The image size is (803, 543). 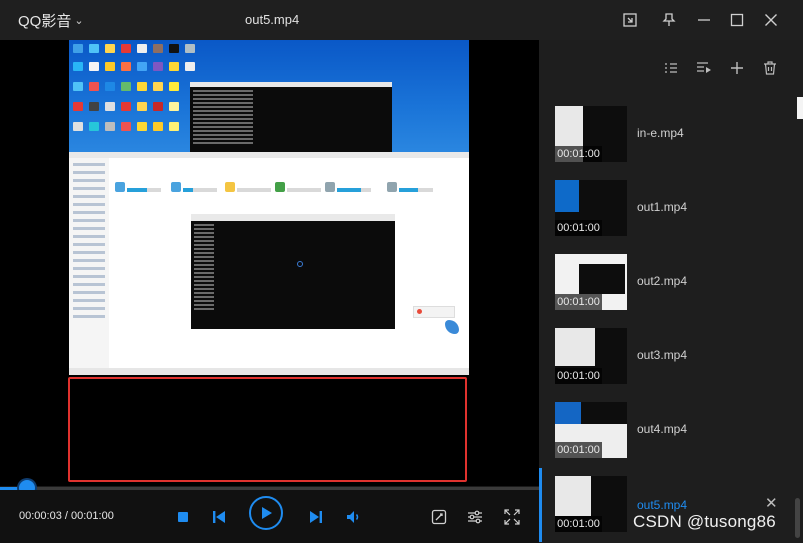 What do you see at coordinates (439, 517) in the screenshot?
I see `screenshot-tool-icon` at bounding box center [439, 517].